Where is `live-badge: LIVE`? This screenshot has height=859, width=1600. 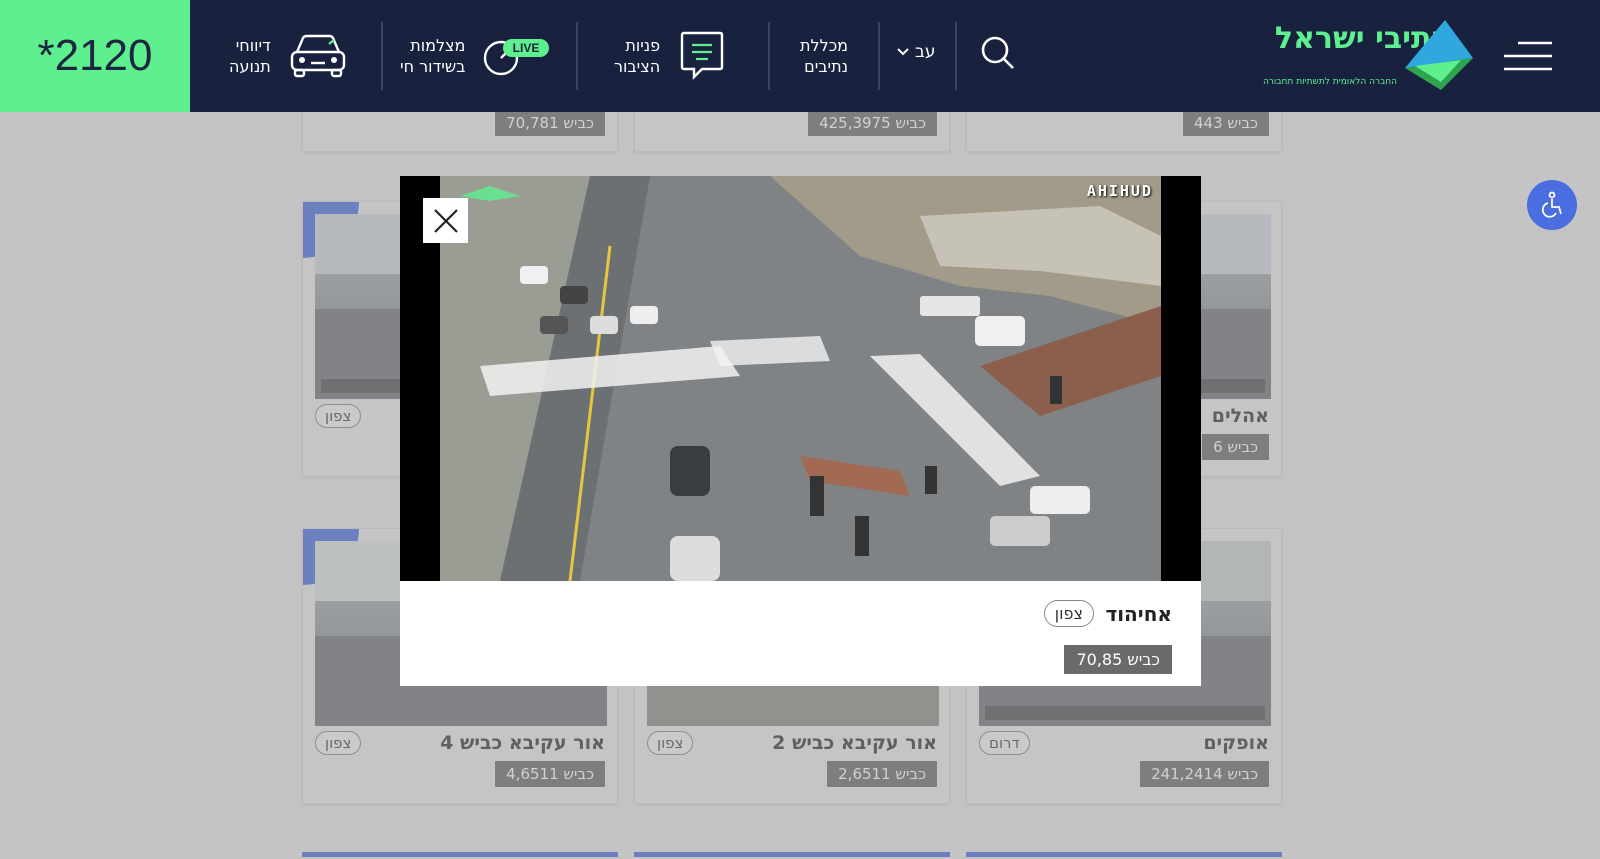 live-badge: LIVE is located at coordinates (526, 48).